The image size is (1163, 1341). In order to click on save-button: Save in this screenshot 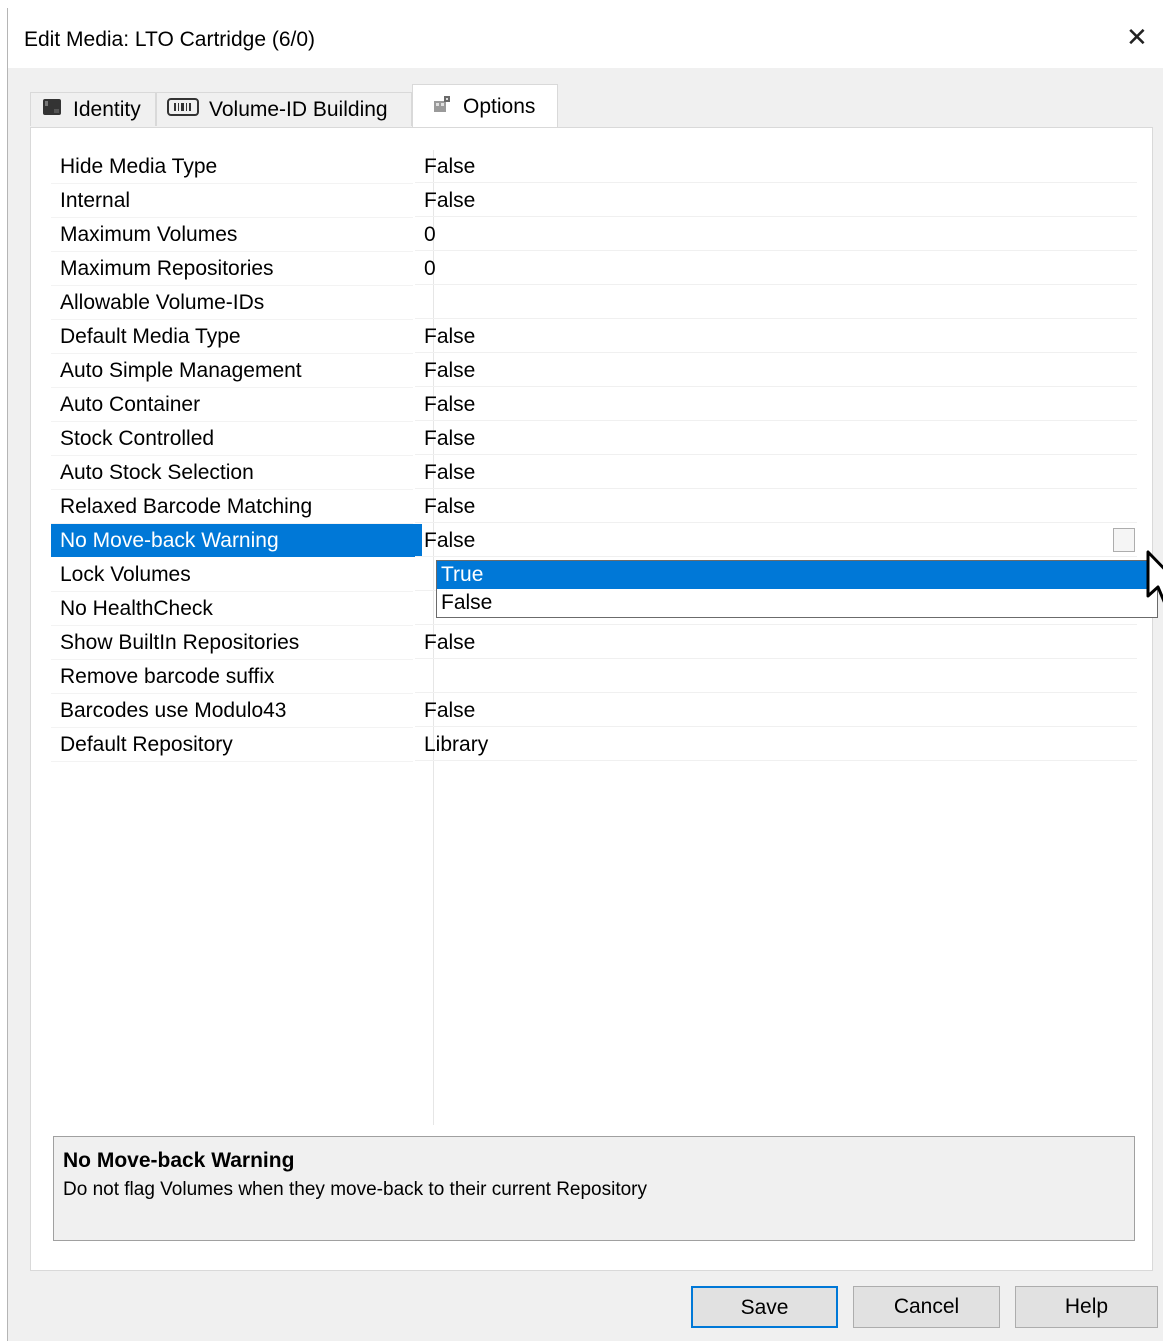, I will do `click(764, 1307)`.